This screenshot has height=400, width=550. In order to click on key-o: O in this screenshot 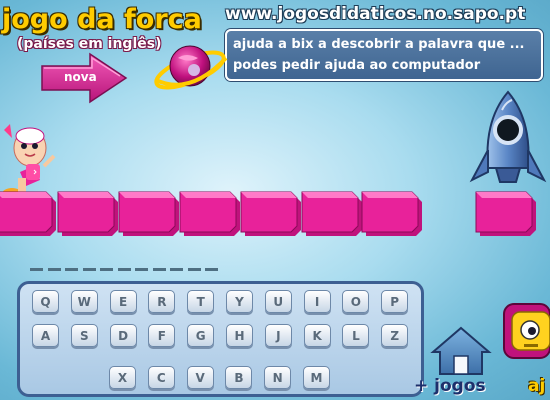, I will do `click(356, 301)`.